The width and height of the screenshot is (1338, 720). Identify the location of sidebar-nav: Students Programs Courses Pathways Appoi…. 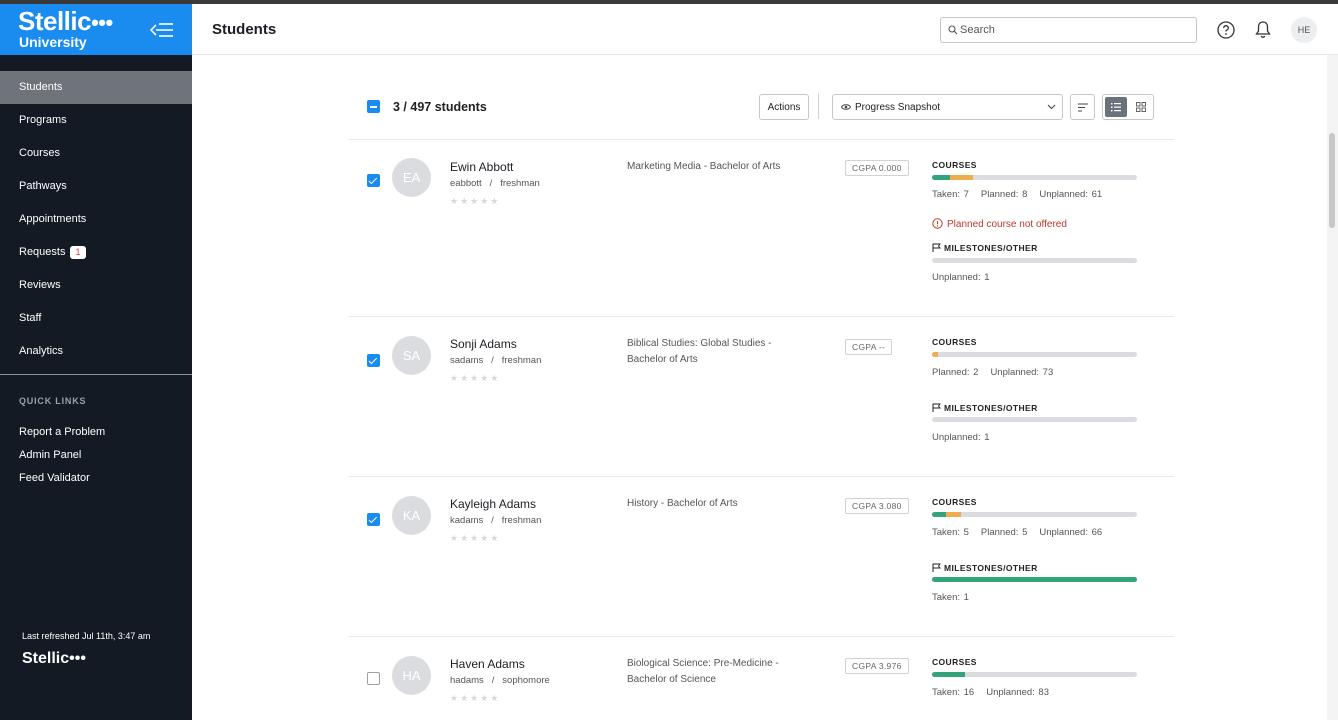
(96, 219).